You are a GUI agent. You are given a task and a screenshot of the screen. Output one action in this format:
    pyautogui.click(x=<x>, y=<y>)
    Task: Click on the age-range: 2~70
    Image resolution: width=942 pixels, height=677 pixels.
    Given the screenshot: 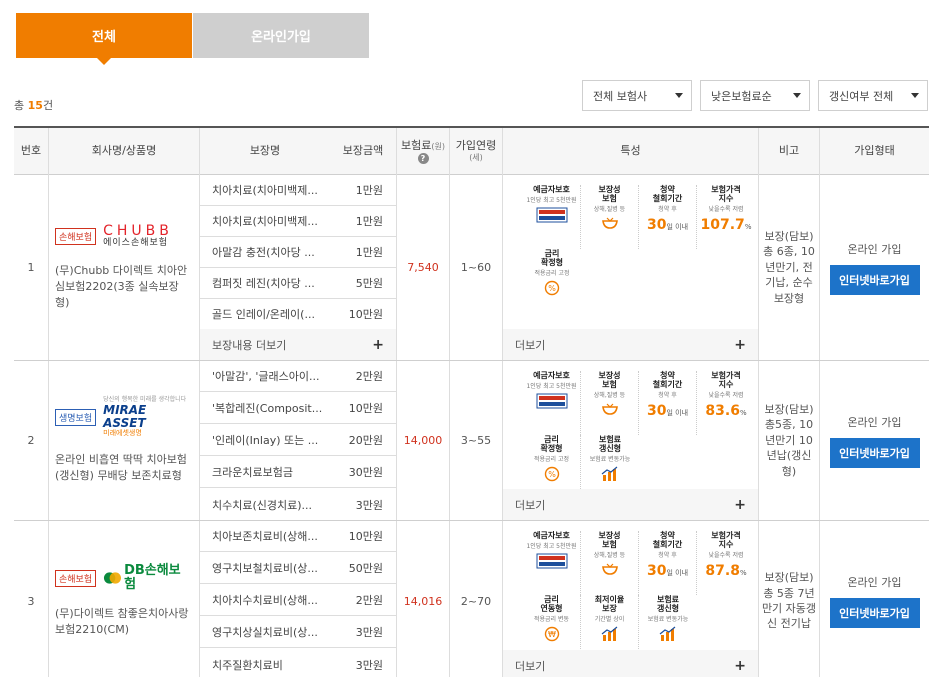 What is the action you would take?
    pyautogui.click(x=476, y=599)
    